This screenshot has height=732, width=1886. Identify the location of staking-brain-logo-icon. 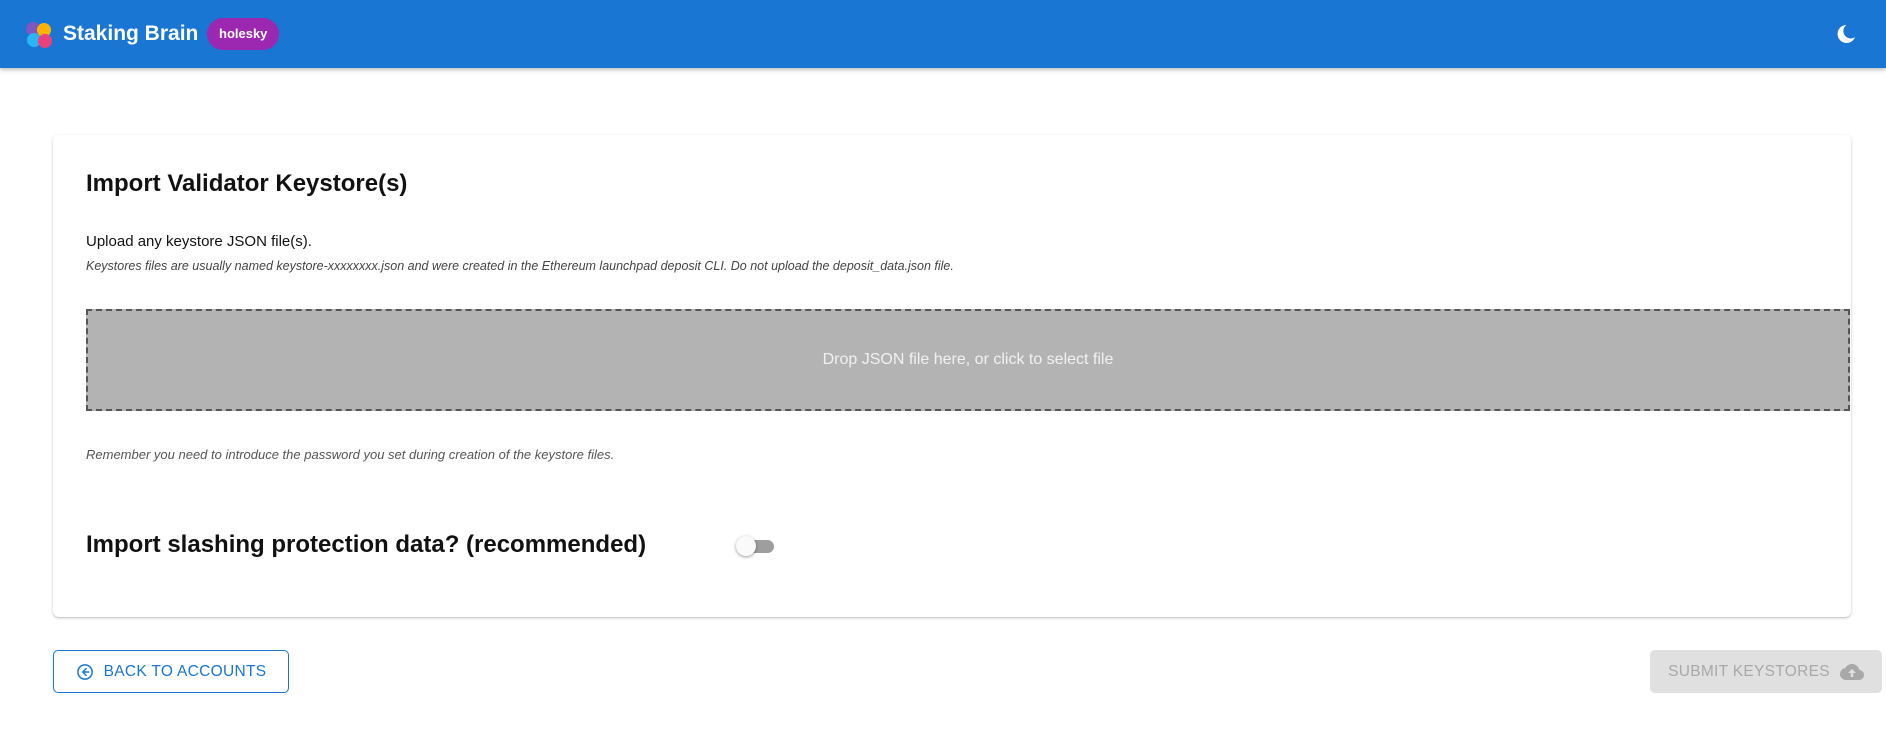
(39, 35).